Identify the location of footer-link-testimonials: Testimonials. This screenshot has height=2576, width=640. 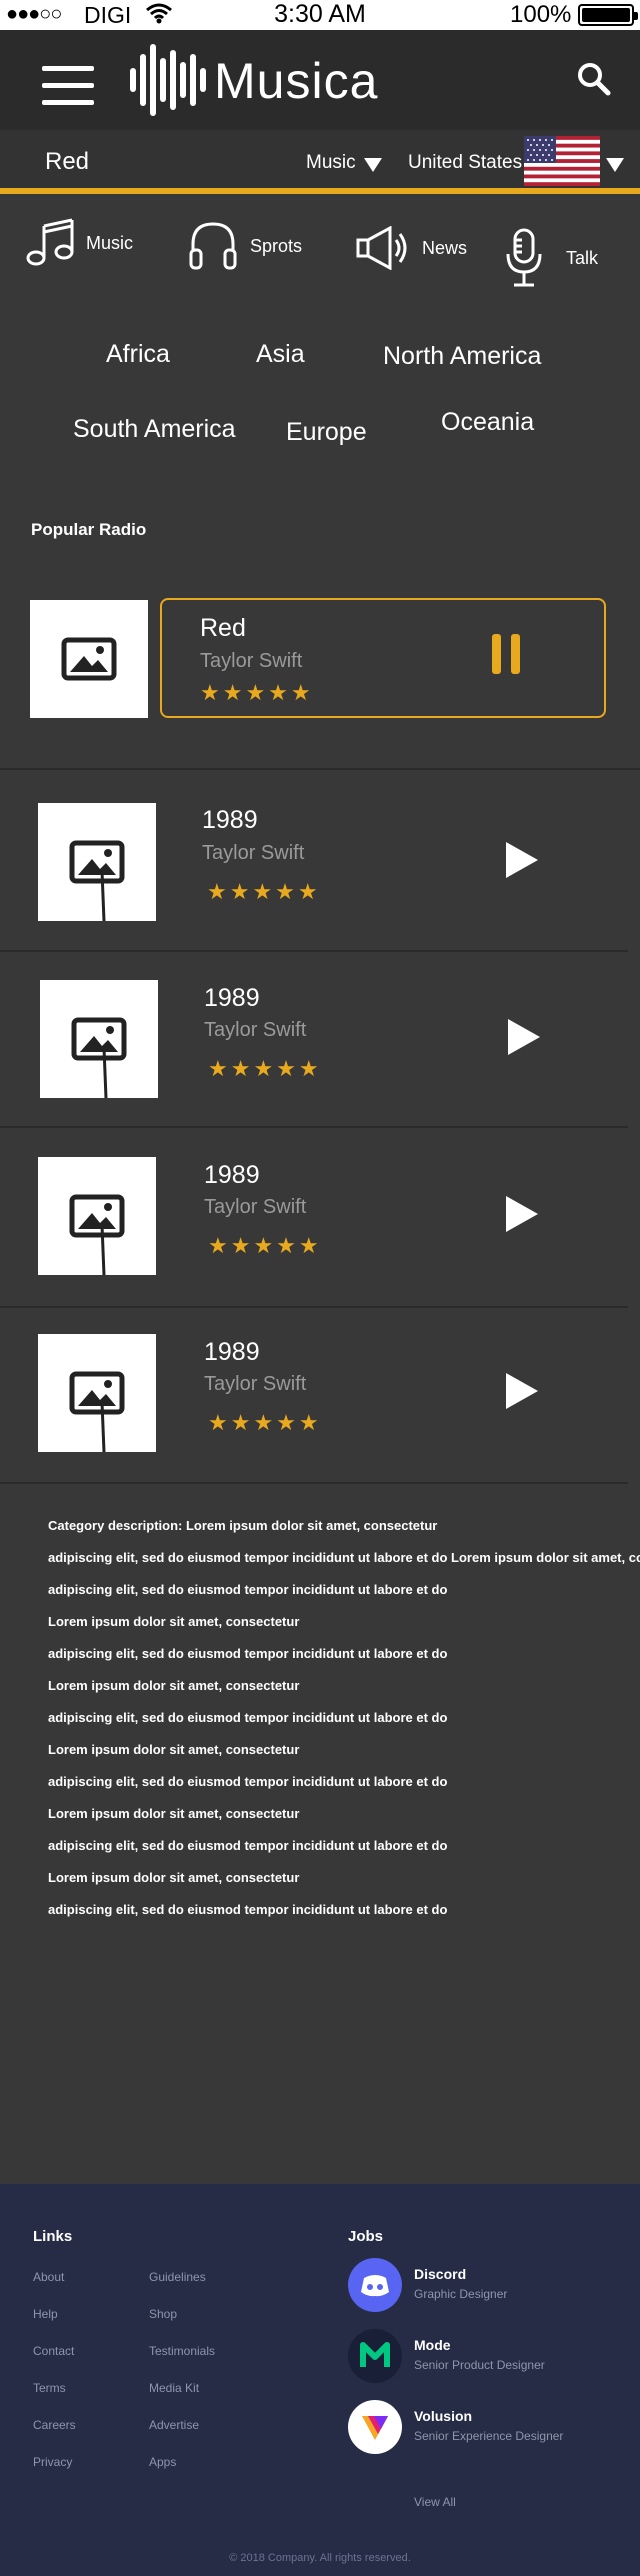
(182, 2351).